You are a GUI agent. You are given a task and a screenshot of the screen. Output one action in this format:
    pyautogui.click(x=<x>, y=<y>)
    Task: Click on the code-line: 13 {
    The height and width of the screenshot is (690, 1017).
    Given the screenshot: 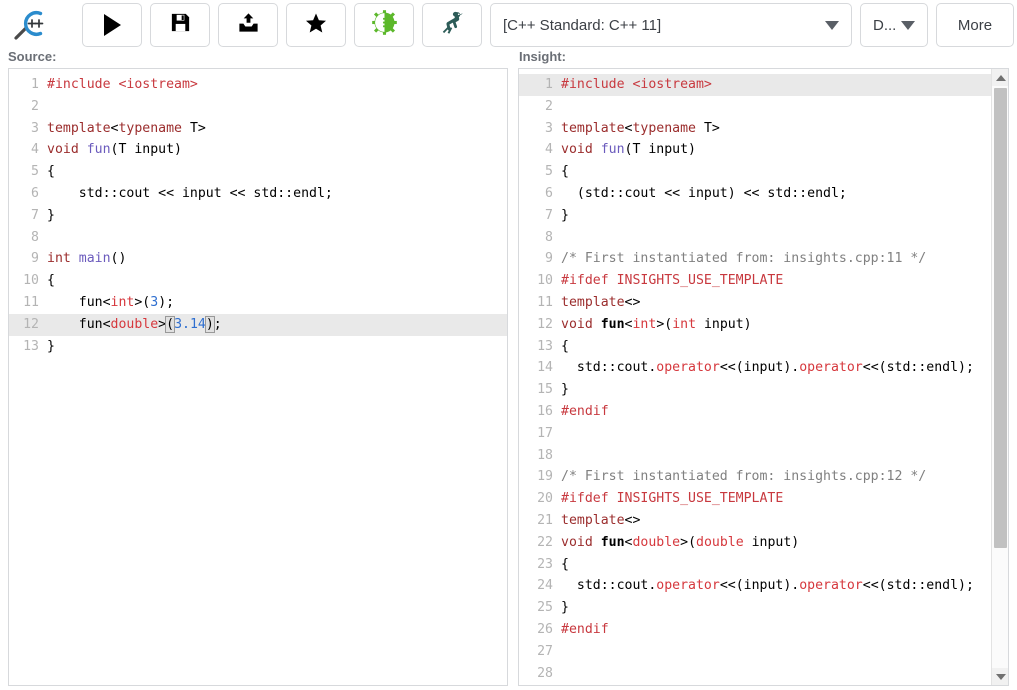 What is the action you would take?
    pyautogui.click(x=763, y=347)
    